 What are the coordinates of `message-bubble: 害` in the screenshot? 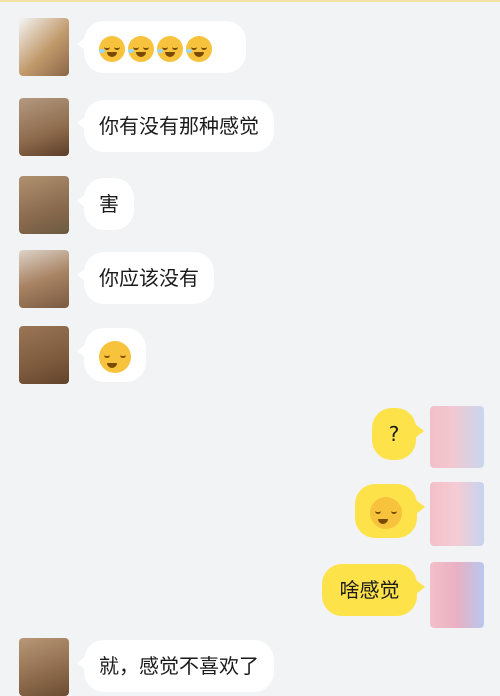 It's located at (105, 204).